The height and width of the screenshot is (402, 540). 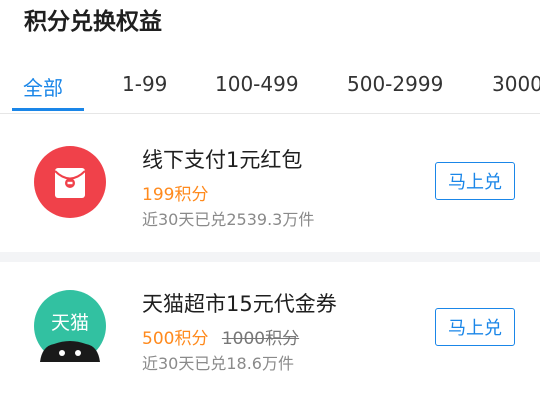 I want to click on tab-1-99: 1-99, so click(x=144, y=84).